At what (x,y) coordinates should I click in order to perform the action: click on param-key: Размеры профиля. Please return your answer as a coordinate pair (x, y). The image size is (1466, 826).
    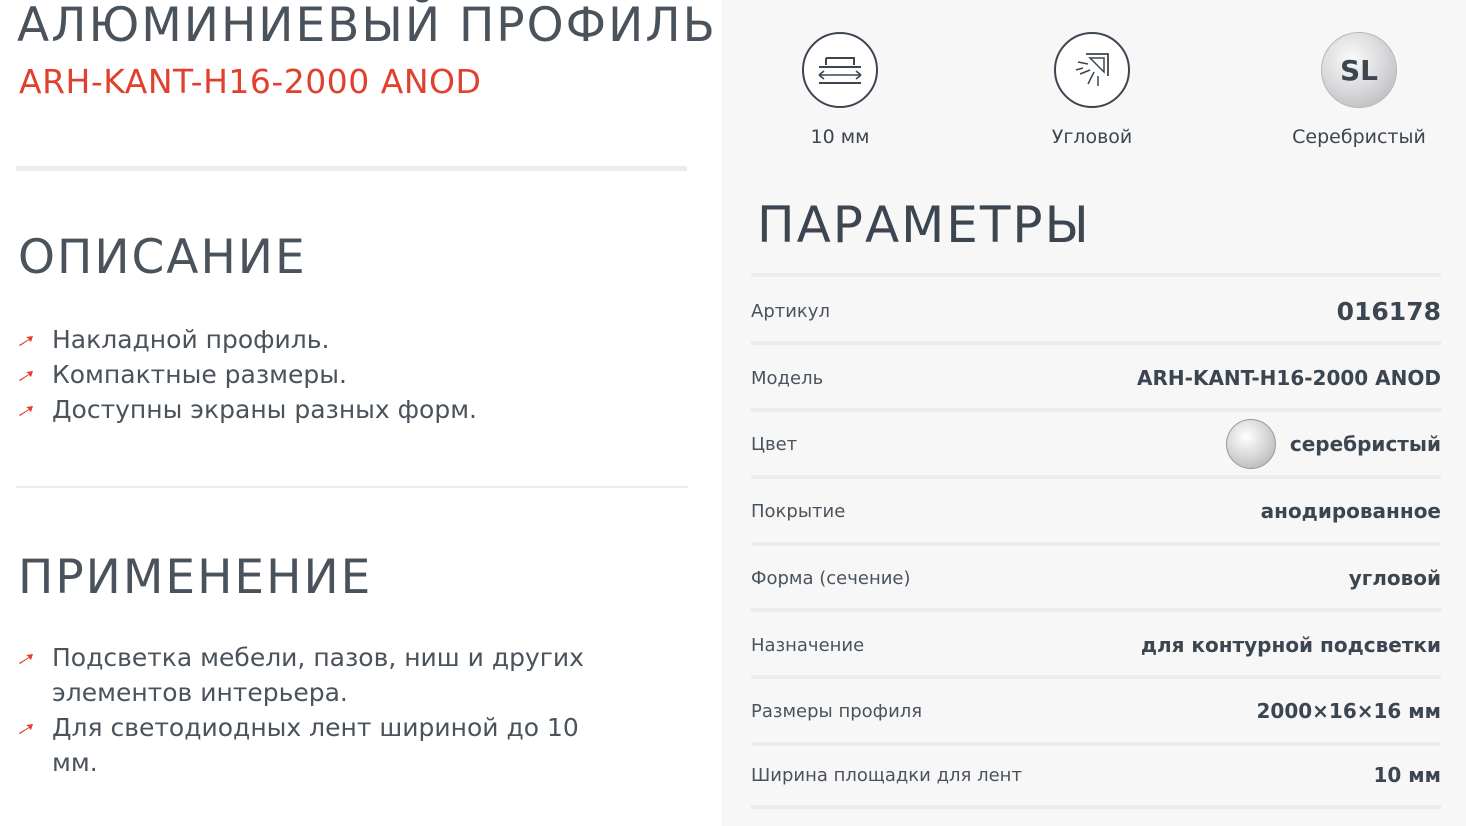
    Looking at the image, I should click on (837, 711).